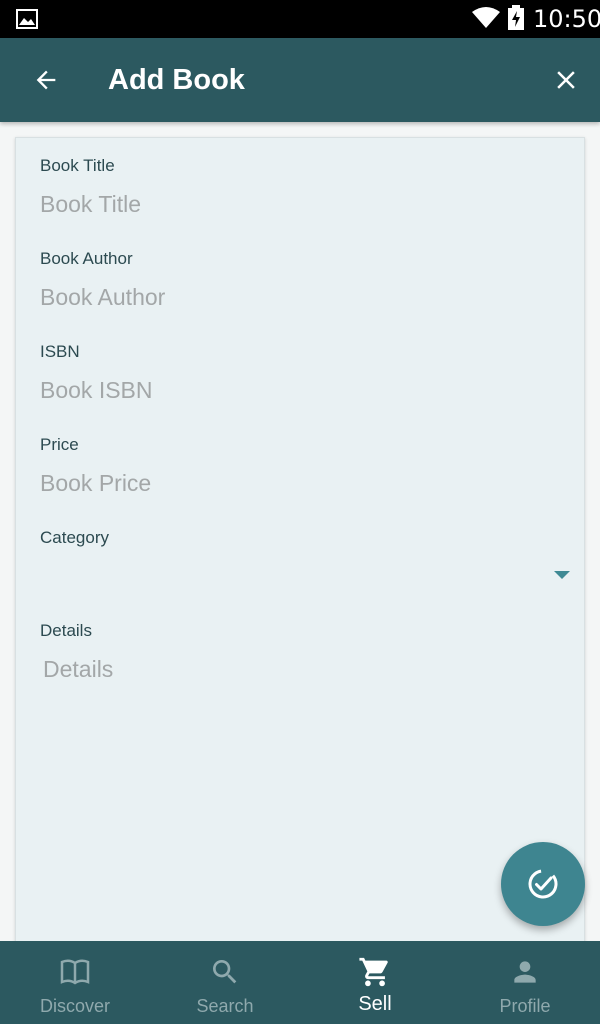 The image size is (600, 1024). Describe the element at coordinates (27, 19) in the screenshot. I see `gallery-icon` at that location.